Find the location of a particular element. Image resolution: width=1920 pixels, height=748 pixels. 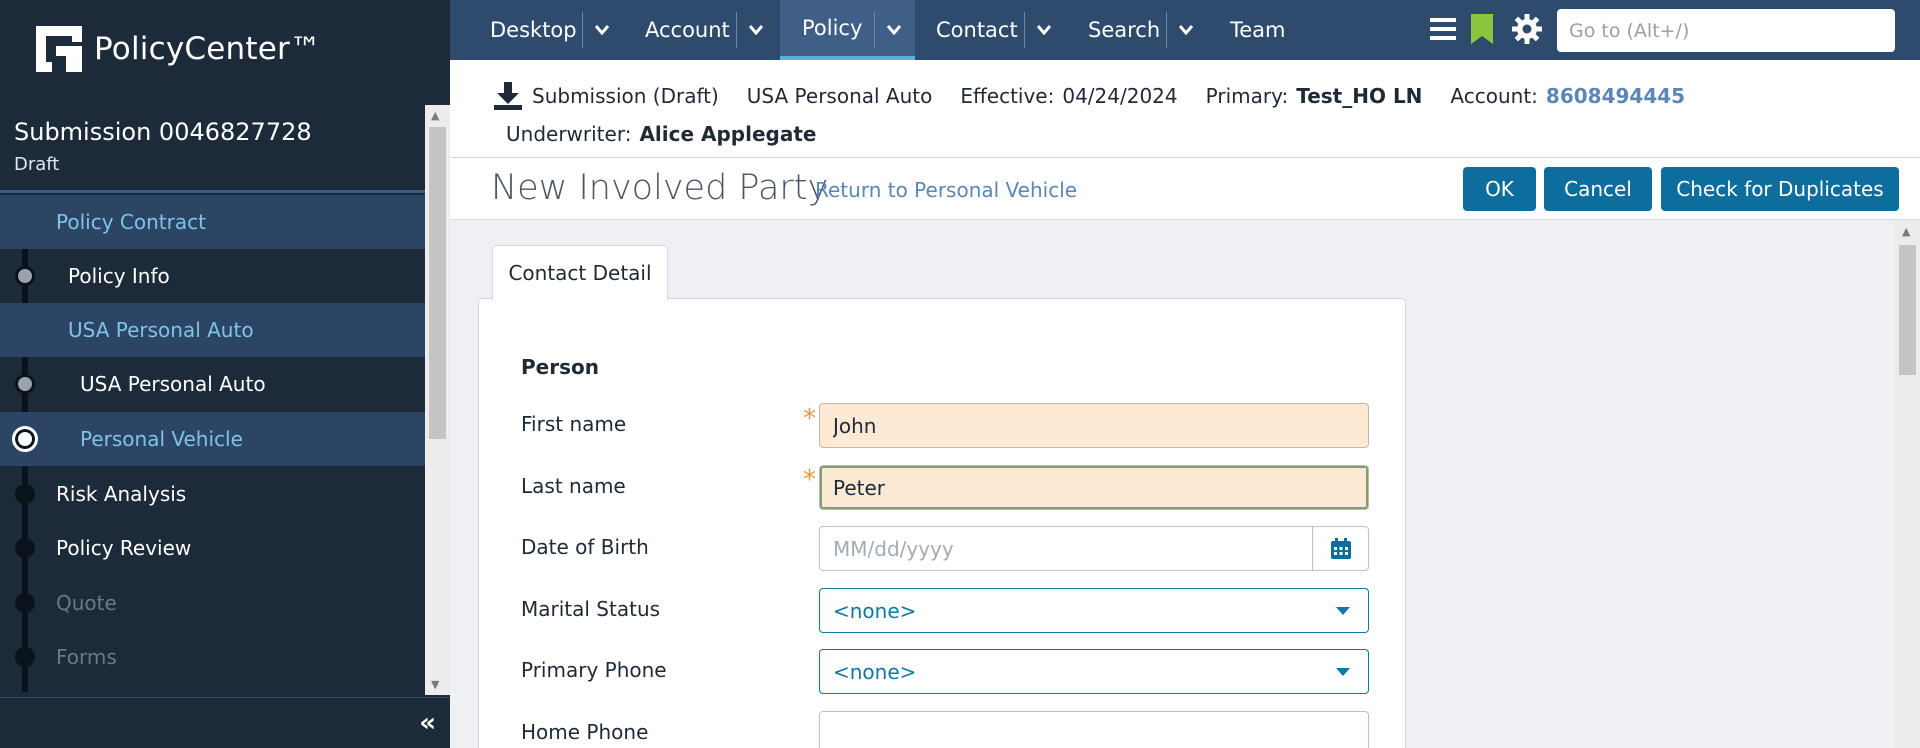

download-icon is located at coordinates (508, 96).